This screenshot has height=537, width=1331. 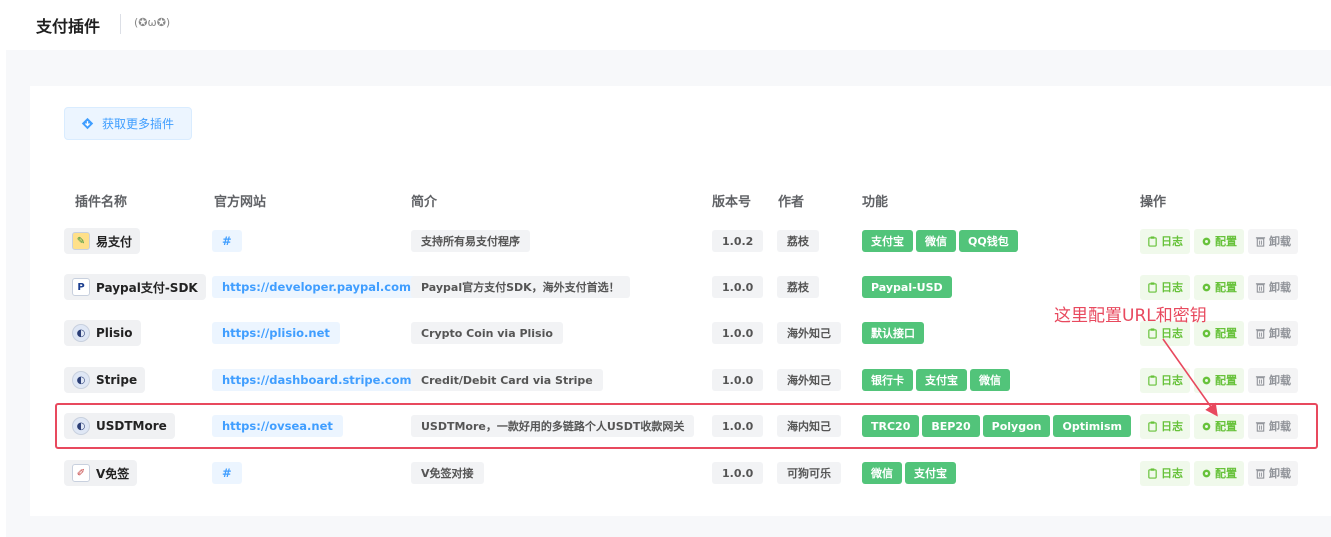 I want to click on feature-tag: Paypal-USD, so click(x=907, y=287).